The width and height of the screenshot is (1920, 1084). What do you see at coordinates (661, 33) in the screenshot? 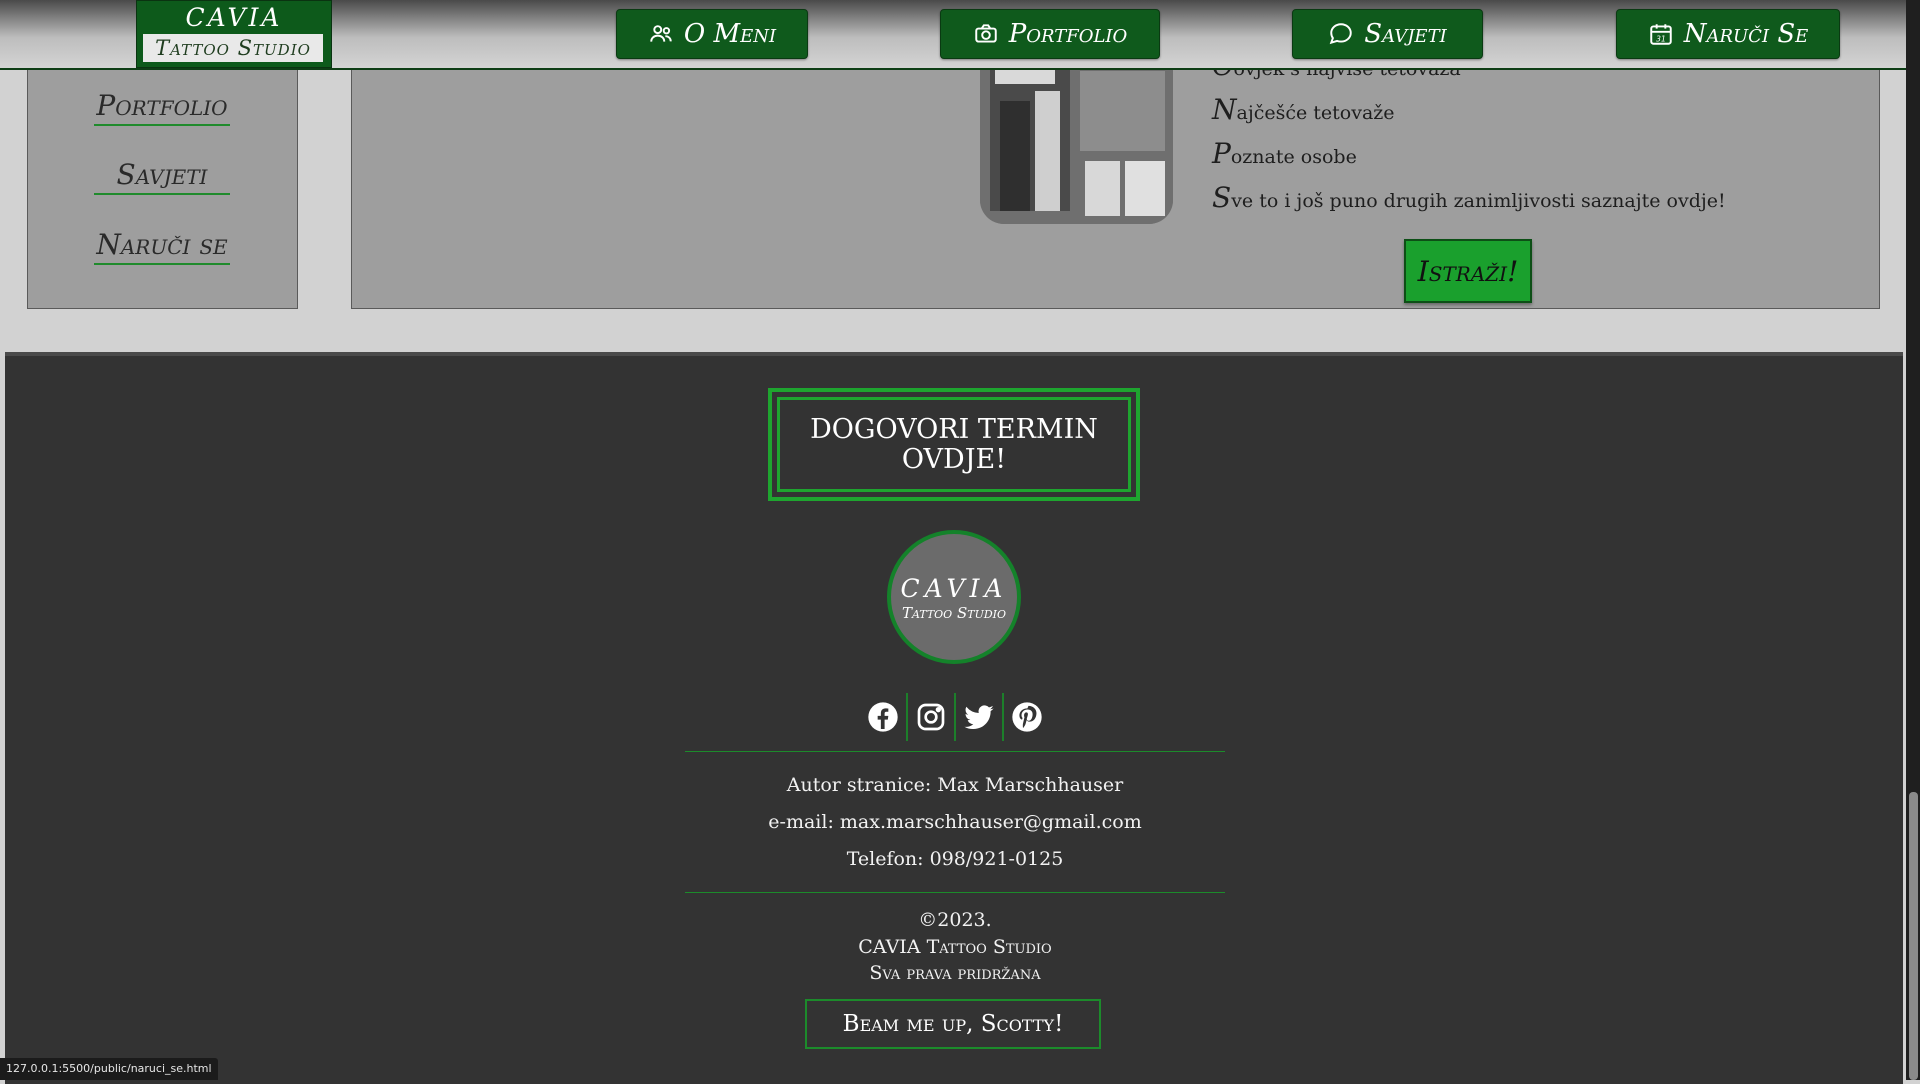
I see `users-icon` at bounding box center [661, 33].